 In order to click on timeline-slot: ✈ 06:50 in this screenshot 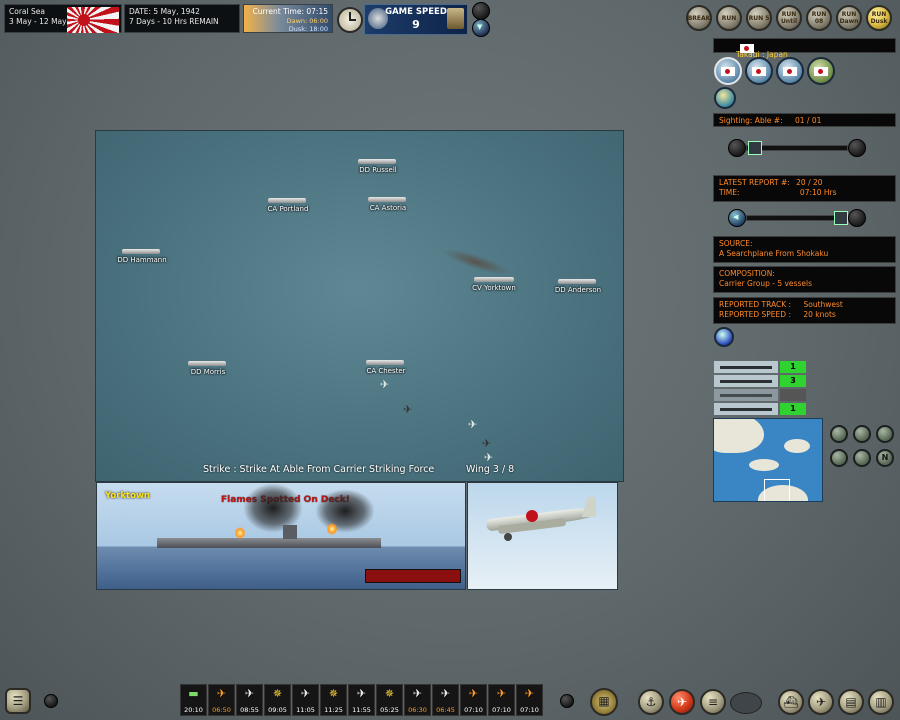, I will do `click(221, 700)`.